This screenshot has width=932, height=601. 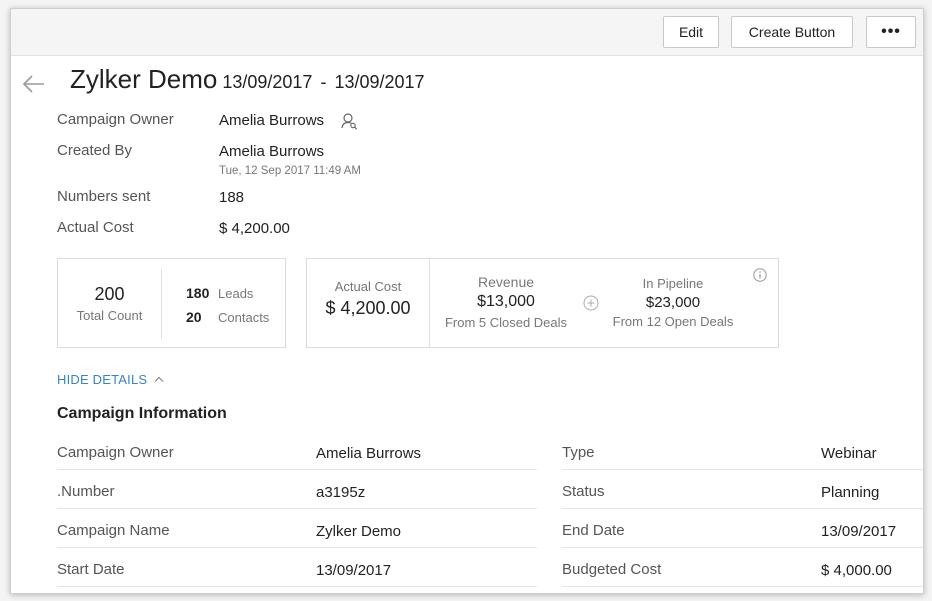 What do you see at coordinates (349, 121) in the screenshot?
I see `owner-search-icon` at bounding box center [349, 121].